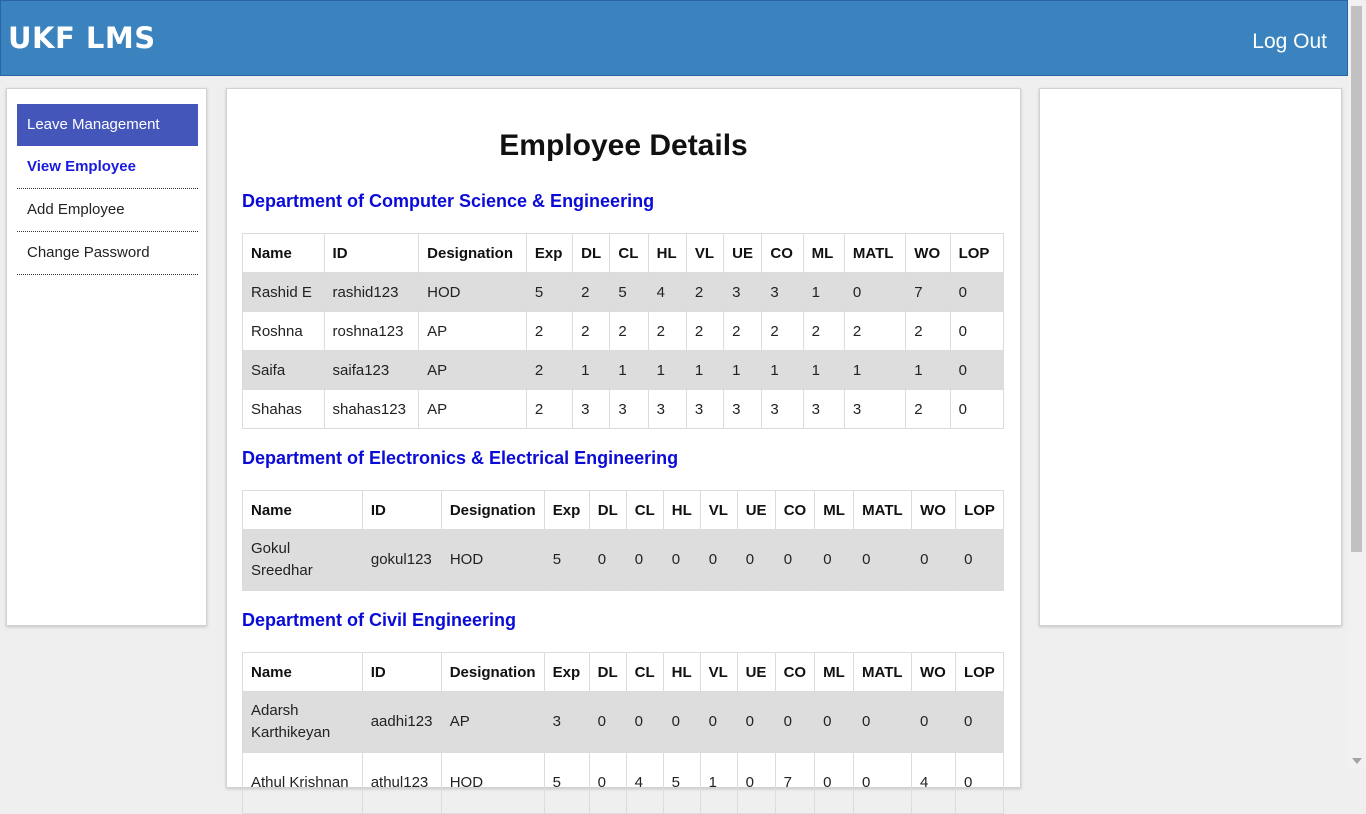  Describe the element at coordinates (107, 210) in the screenshot. I see `sidebar-item-add-employee: Add Employee` at that location.